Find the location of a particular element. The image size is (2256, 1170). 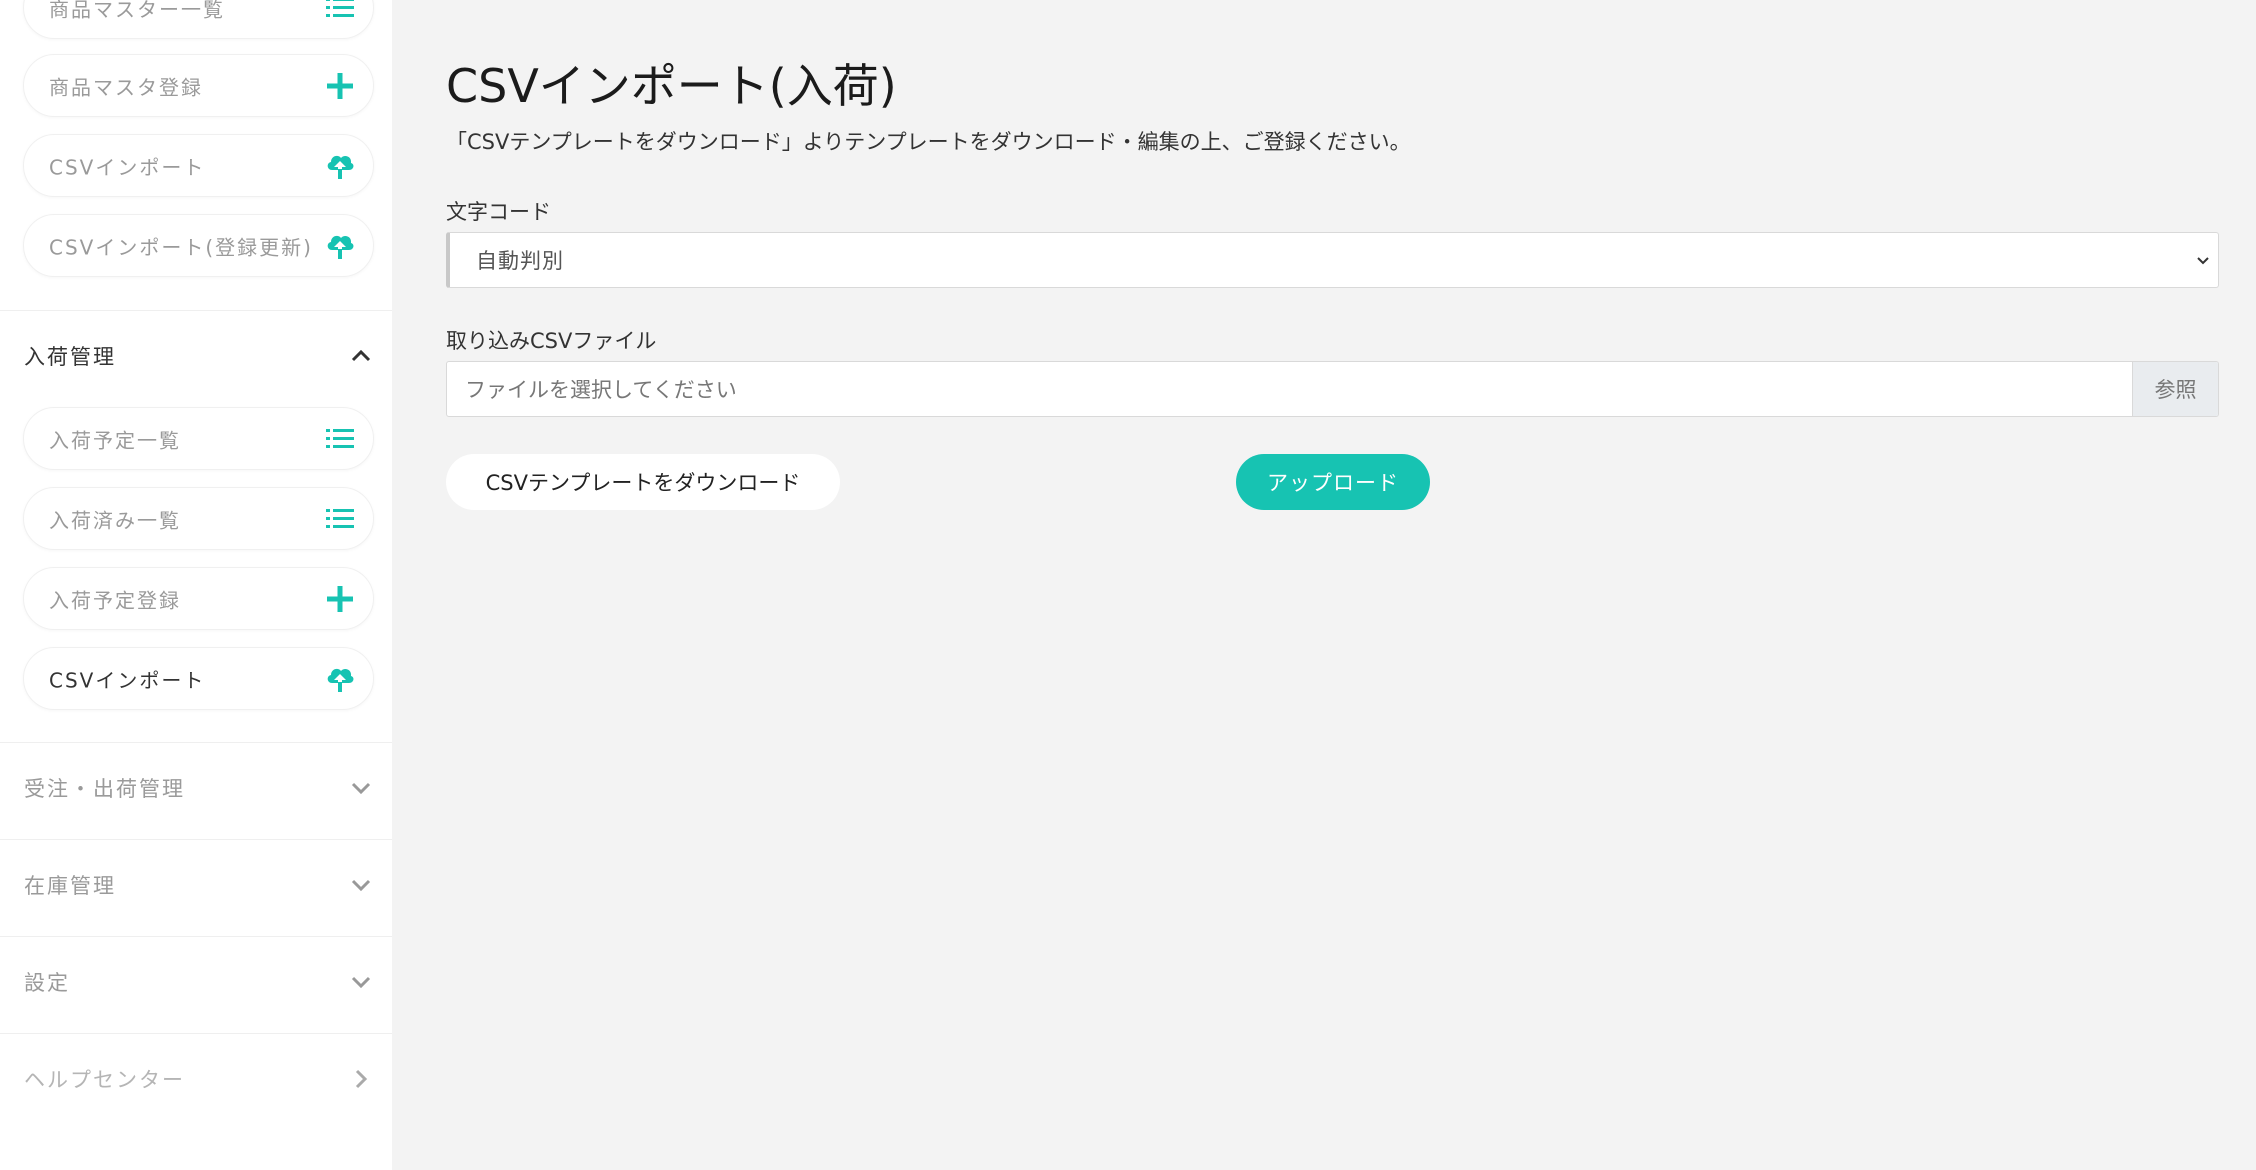

sidebar-section-label: 受注・出荷管理 is located at coordinates (104, 788).